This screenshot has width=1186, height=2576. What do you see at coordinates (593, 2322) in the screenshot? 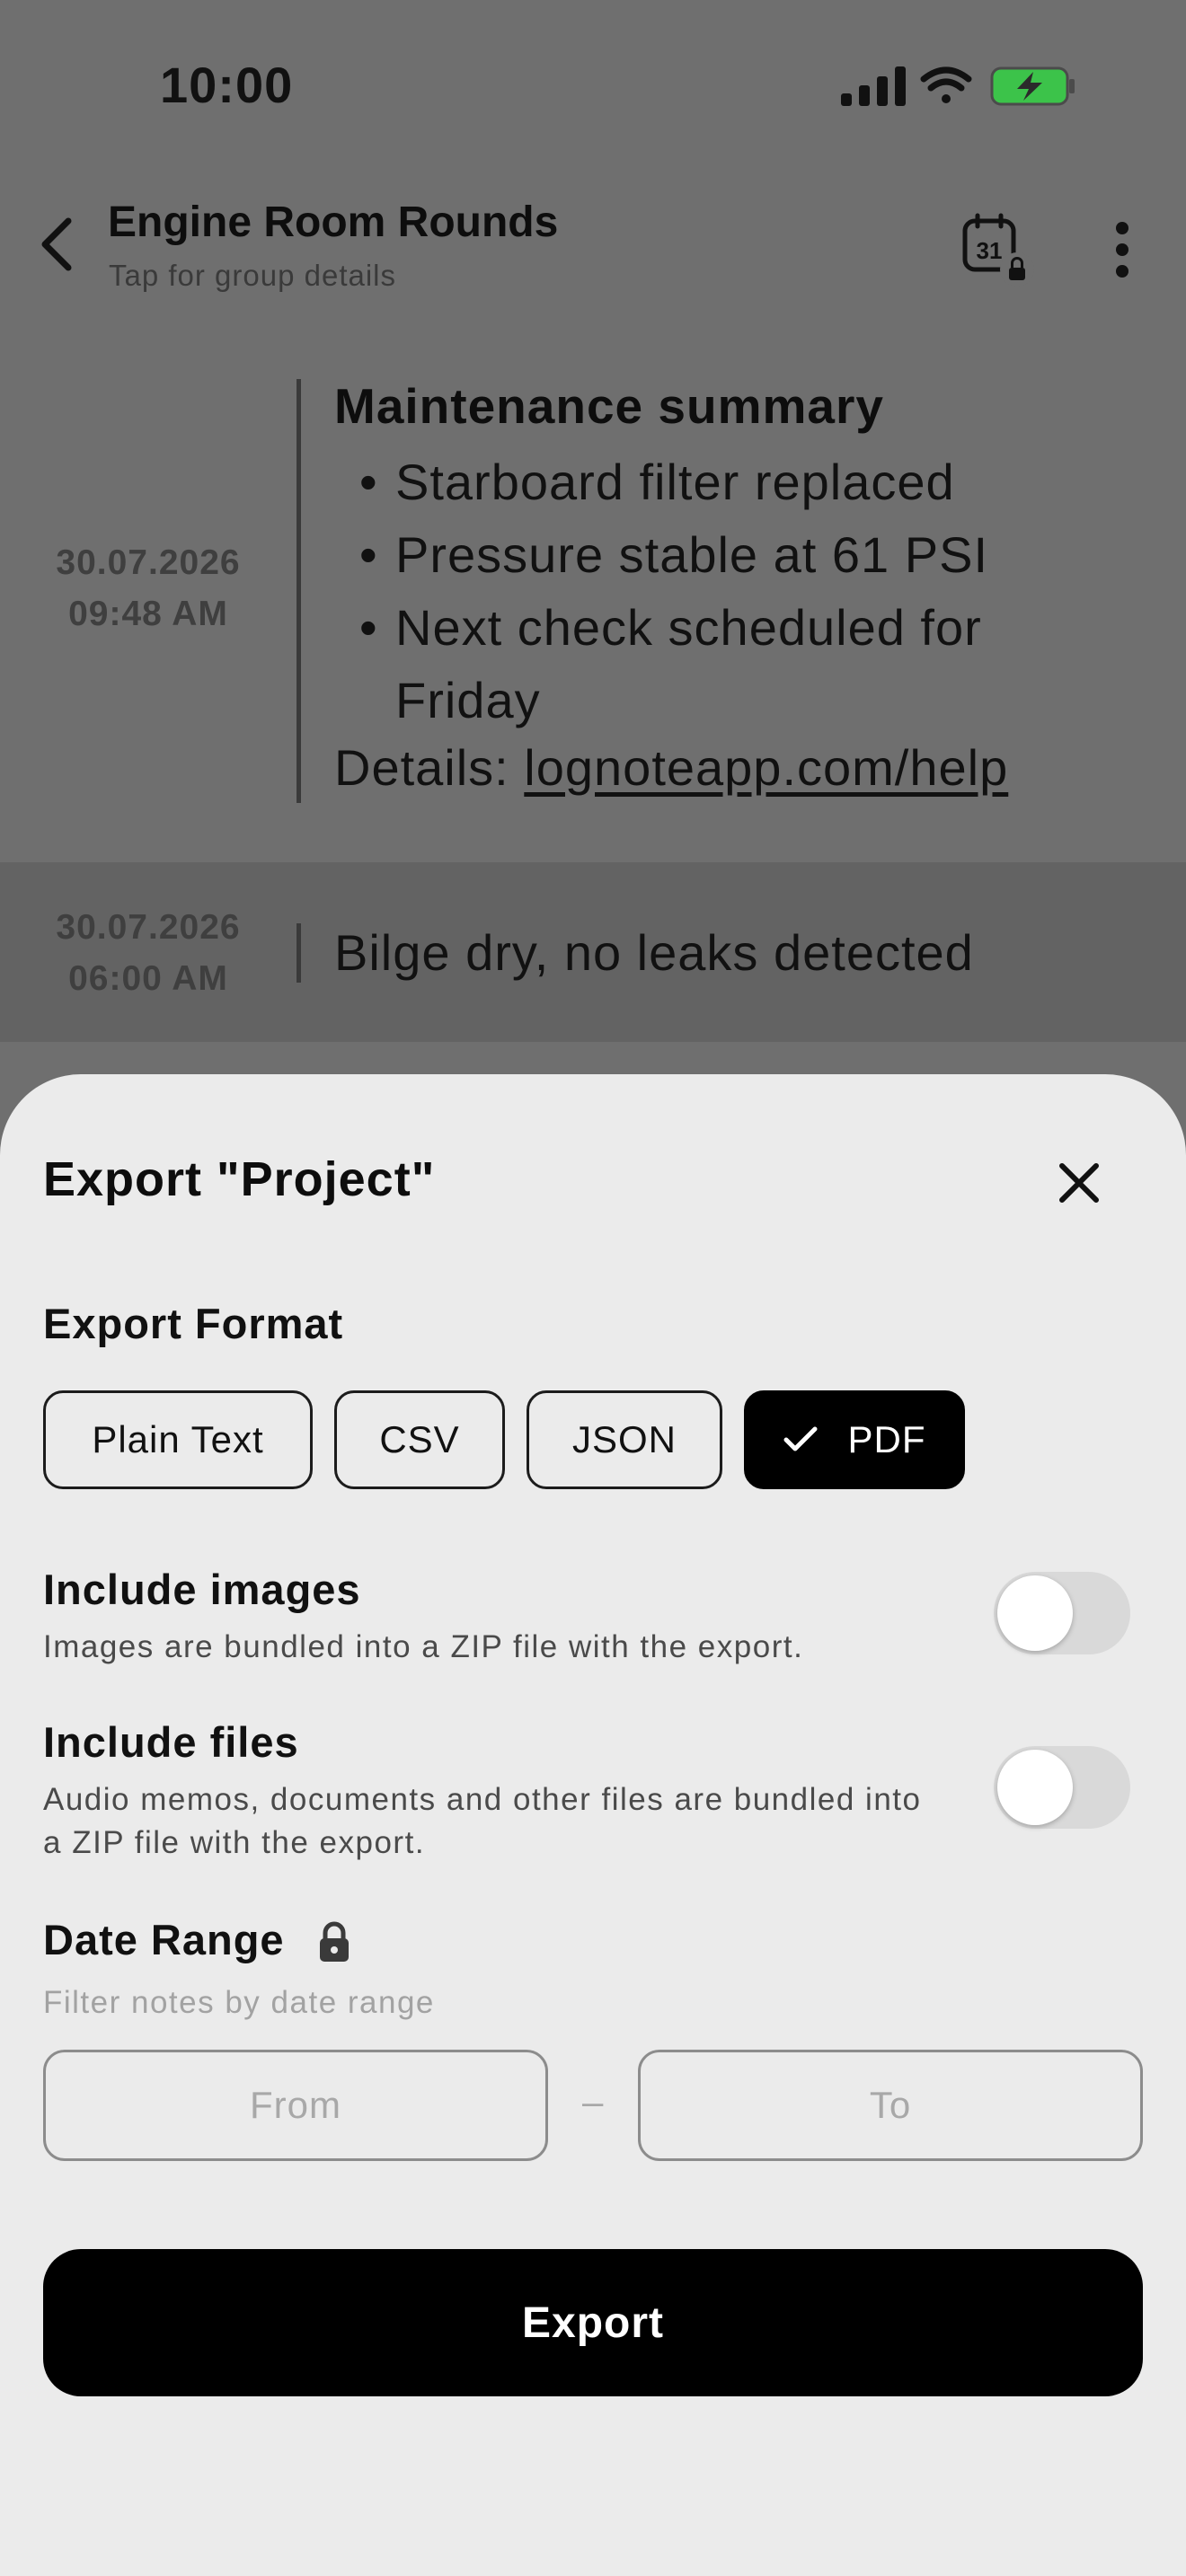
I see `export-button: Export` at bounding box center [593, 2322].